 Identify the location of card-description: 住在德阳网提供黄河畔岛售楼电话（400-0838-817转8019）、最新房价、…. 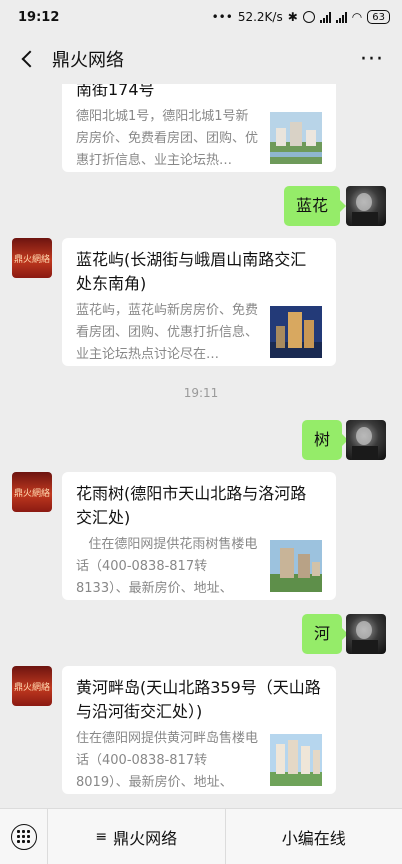
(167, 760).